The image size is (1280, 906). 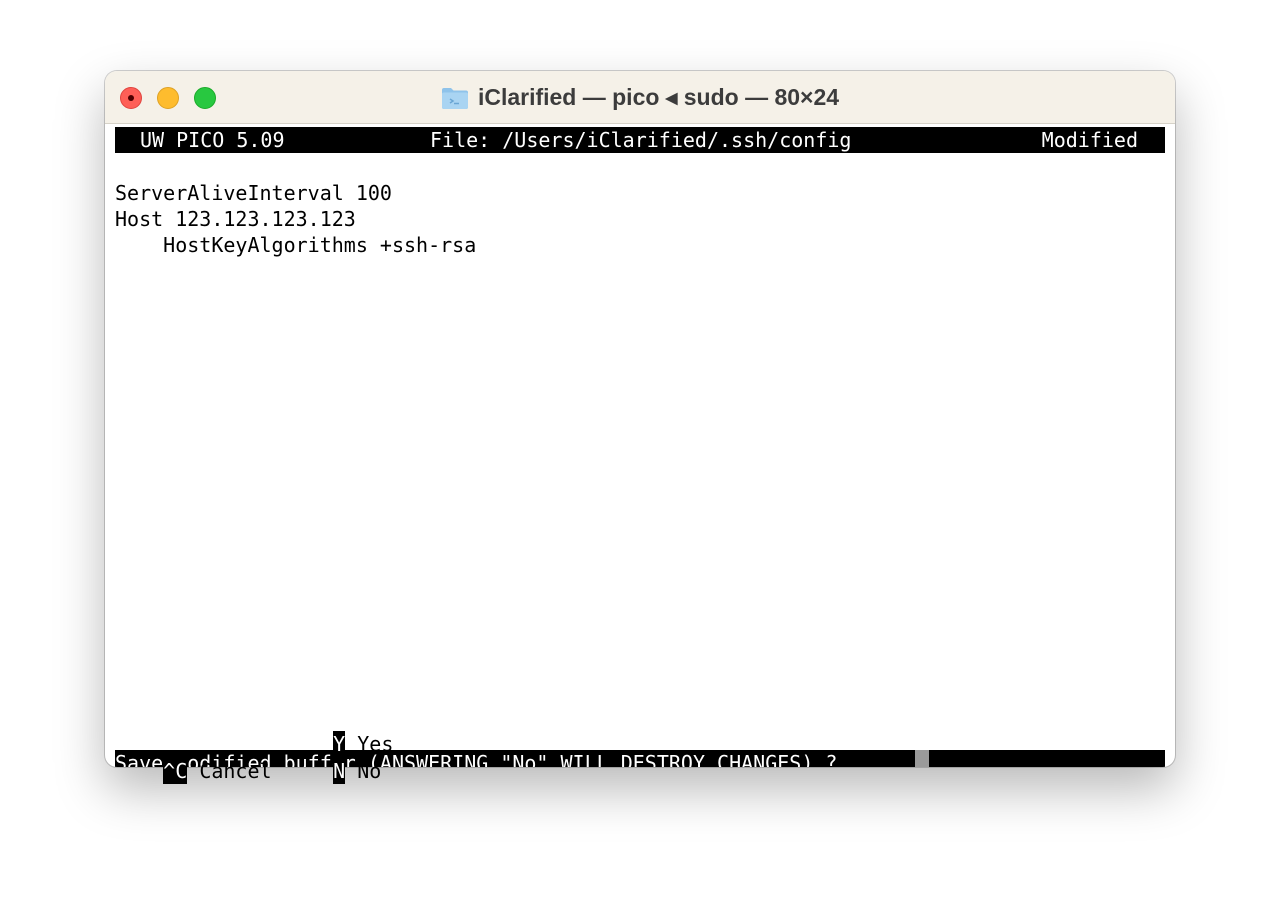 I want to click on window-title: iClarified — pico ◂ sudo — 80×24, so click(x=658, y=97).